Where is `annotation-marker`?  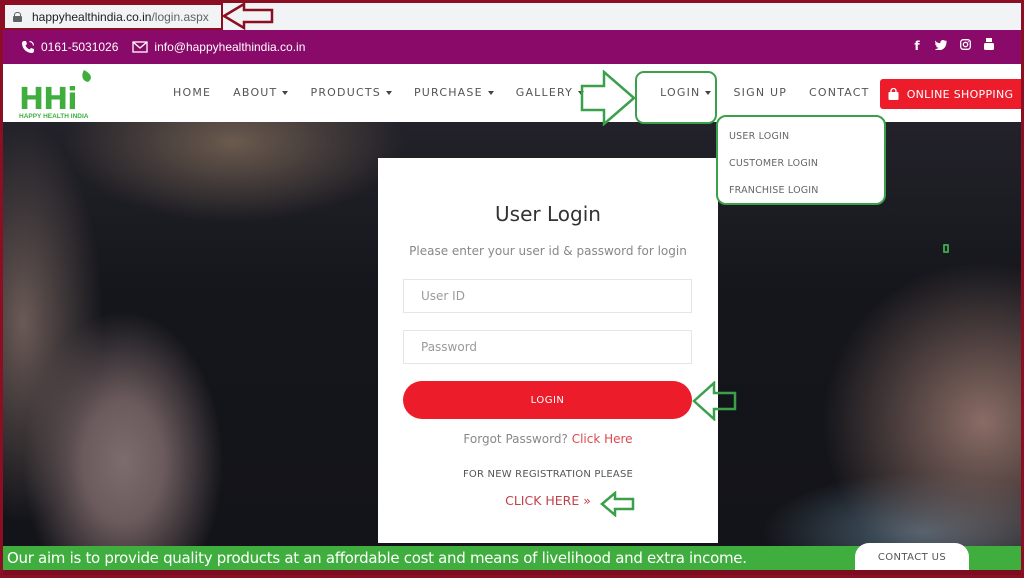
annotation-marker is located at coordinates (946, 248).